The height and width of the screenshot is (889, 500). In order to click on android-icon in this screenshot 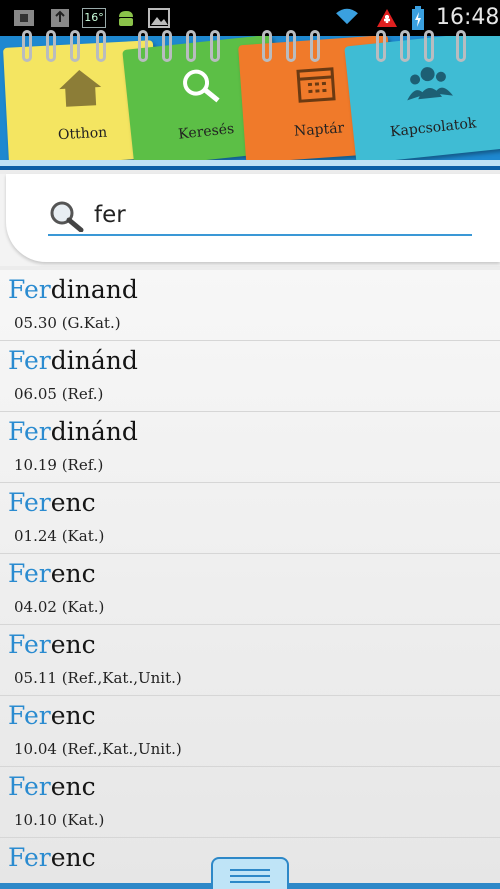, I will do `click(126, 18)`.